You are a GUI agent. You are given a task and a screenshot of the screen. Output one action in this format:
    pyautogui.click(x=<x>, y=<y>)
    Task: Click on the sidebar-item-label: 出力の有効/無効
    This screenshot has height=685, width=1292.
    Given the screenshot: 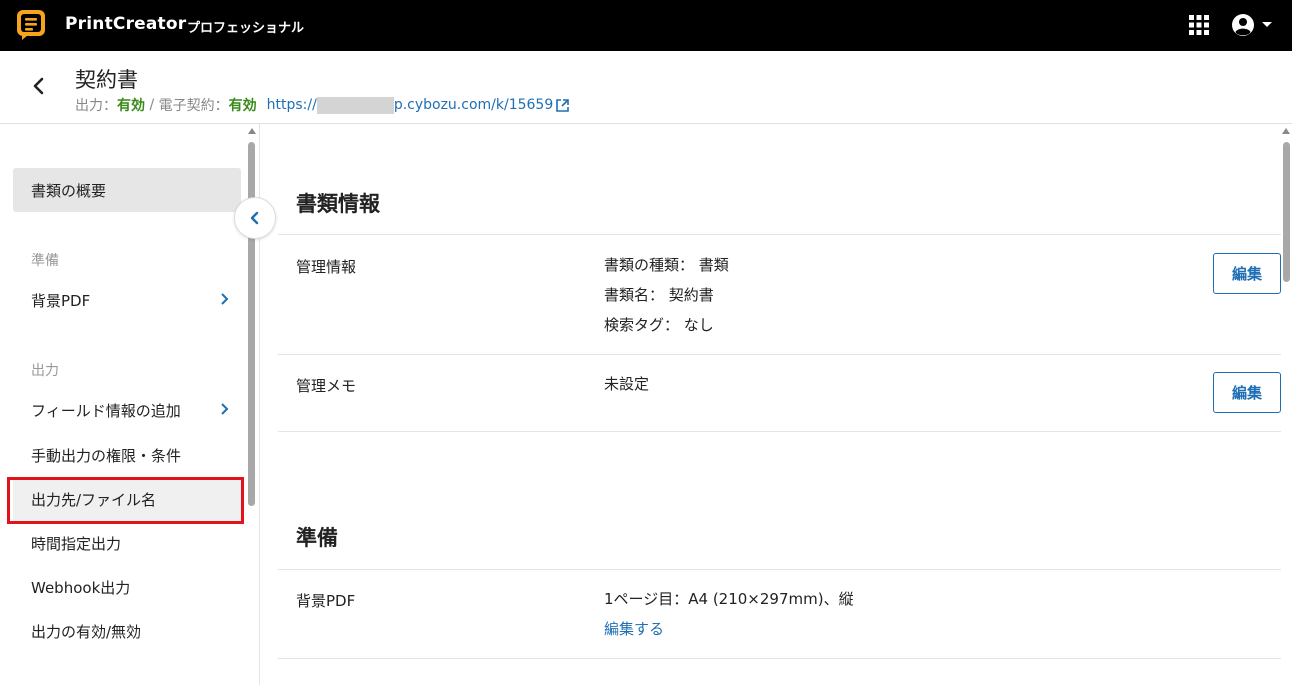 What is the action you would take?
    pyautogui.click(x=86, y=631)
    